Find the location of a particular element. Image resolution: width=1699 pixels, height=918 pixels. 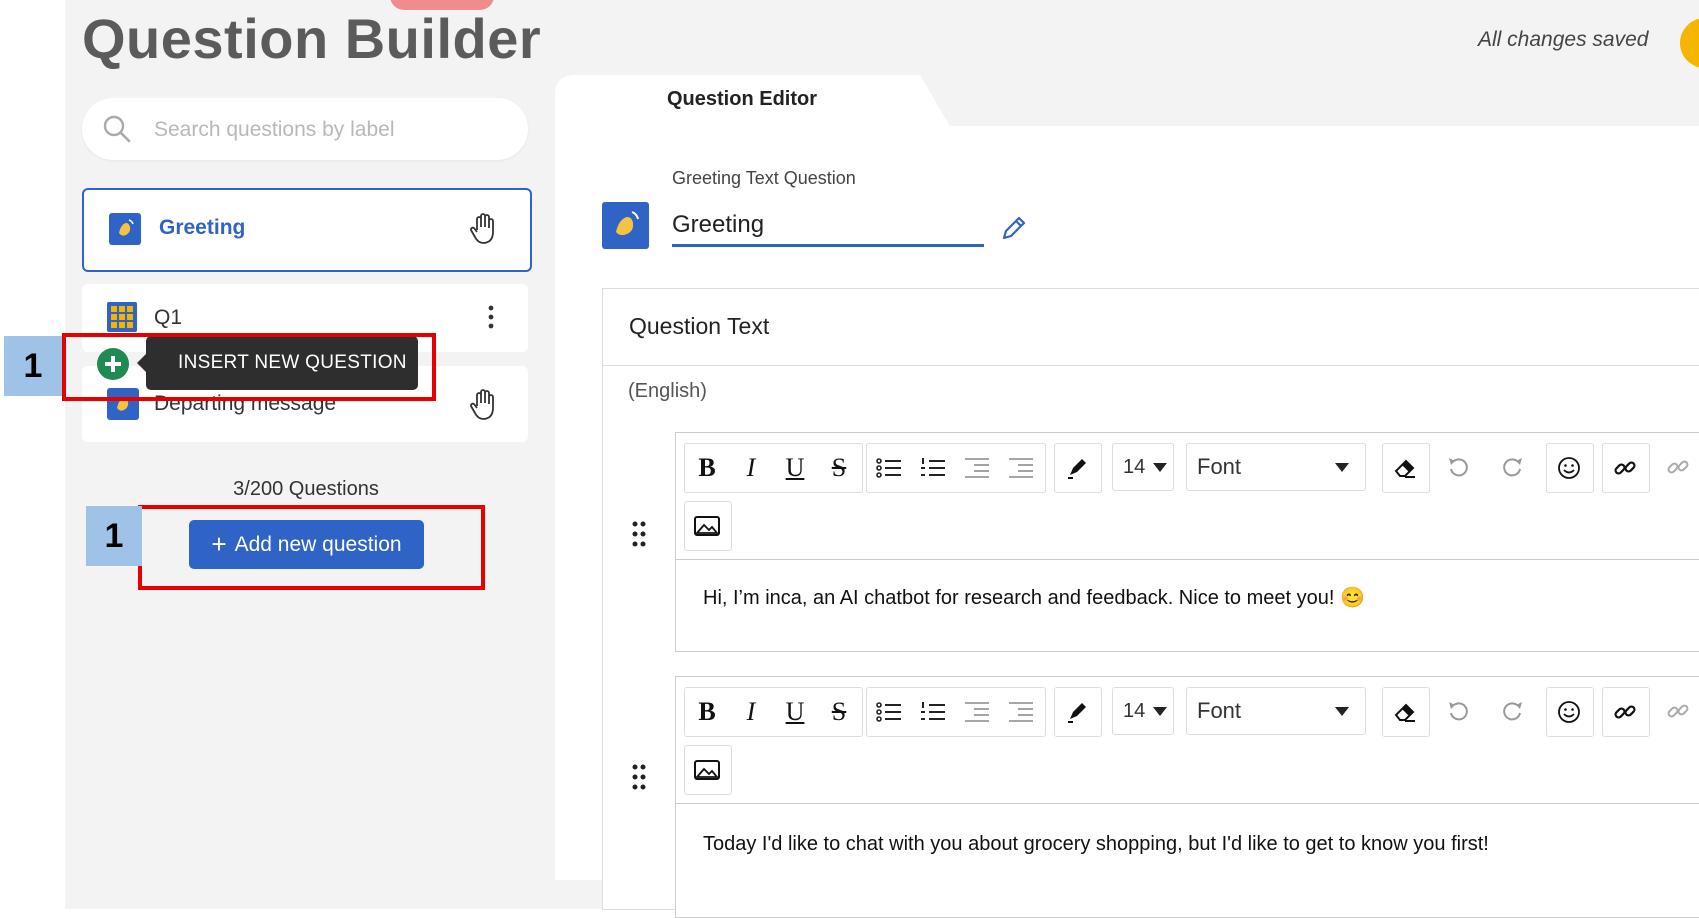

language-label: (English) is located at coordinates (667, 391).